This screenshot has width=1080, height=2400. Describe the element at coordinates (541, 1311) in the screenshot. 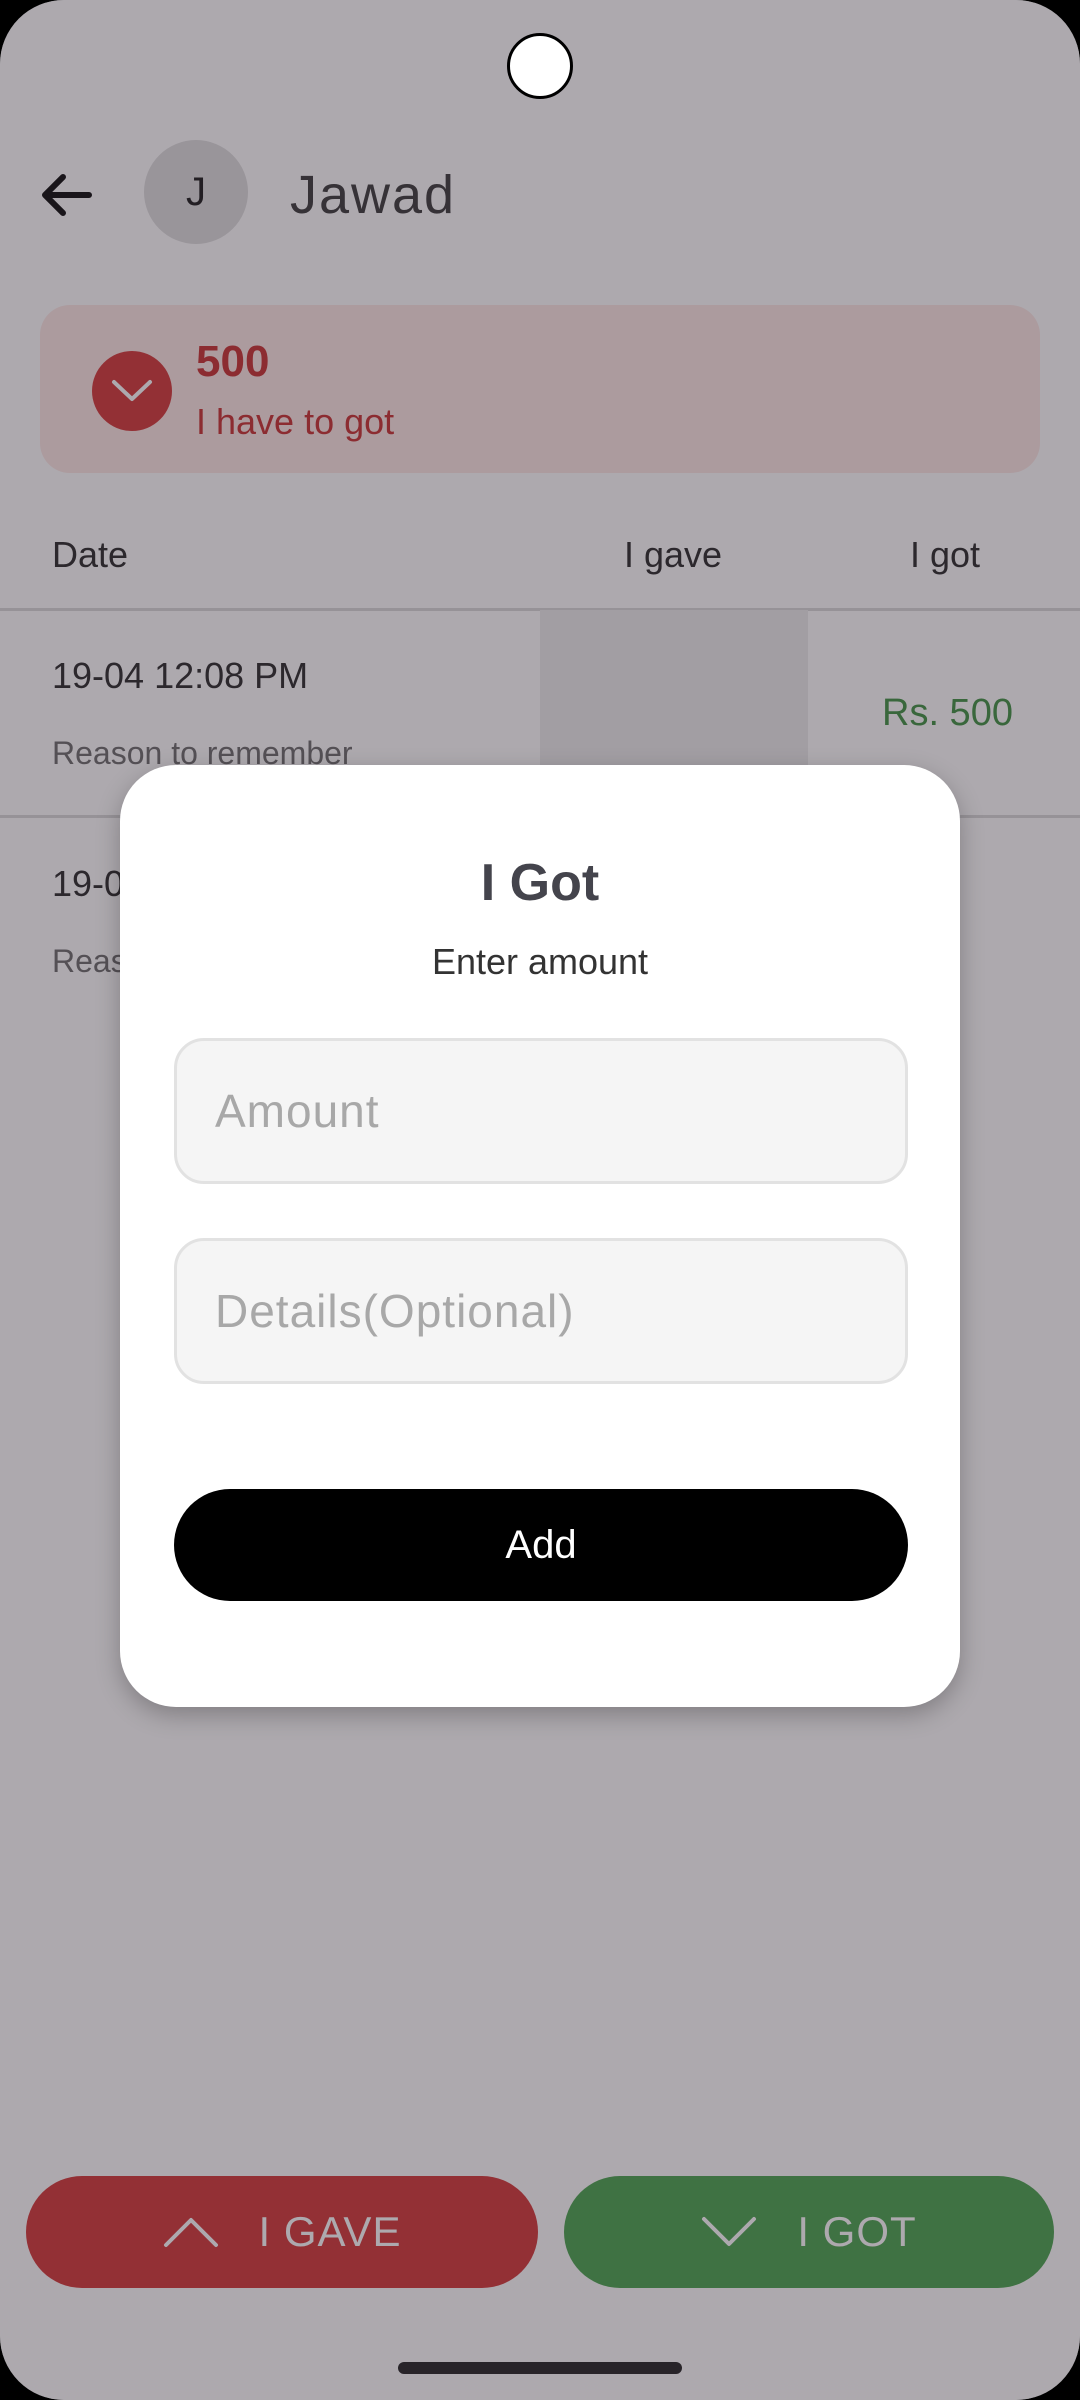

I see `details-input` at that location.